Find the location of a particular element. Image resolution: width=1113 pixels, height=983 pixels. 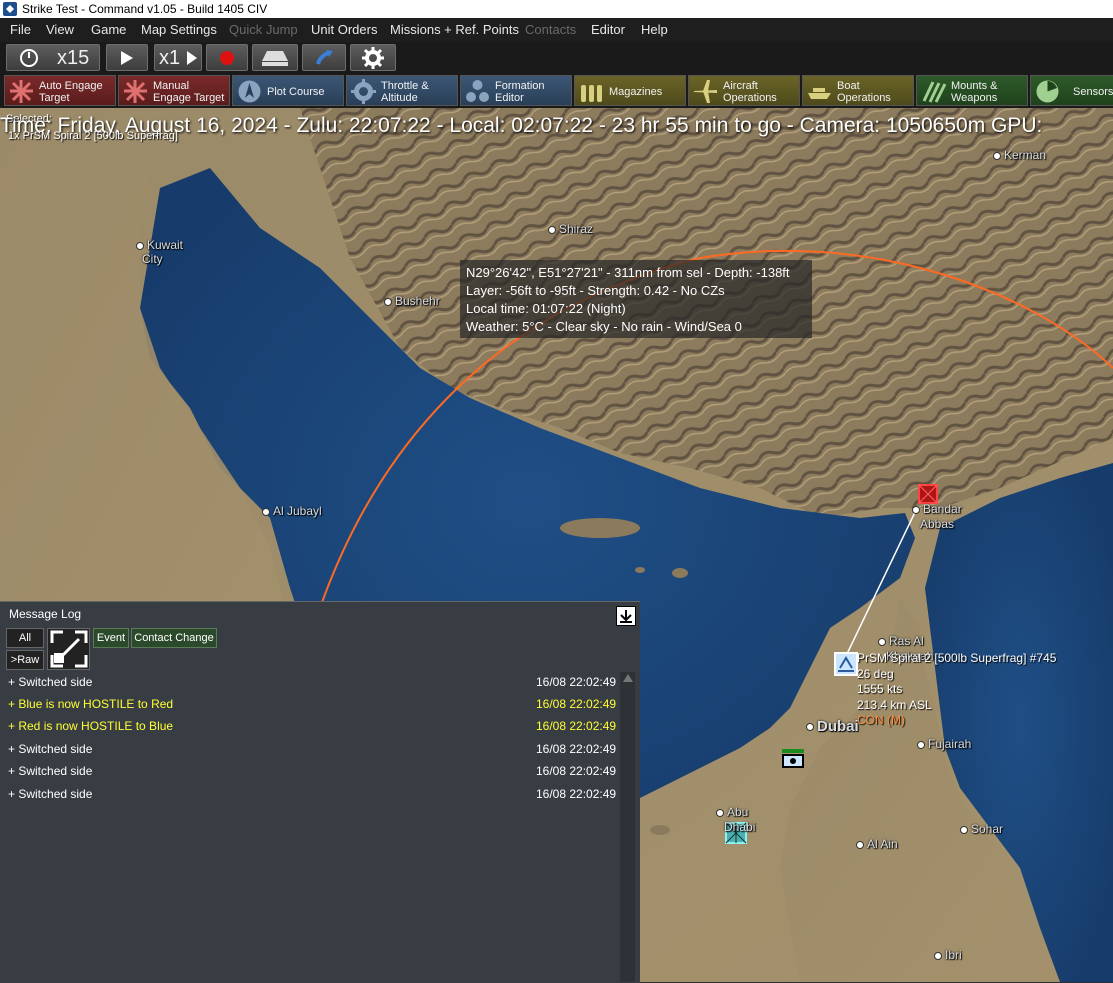

city-label2: Abbas is located at coordinates (937, 524).